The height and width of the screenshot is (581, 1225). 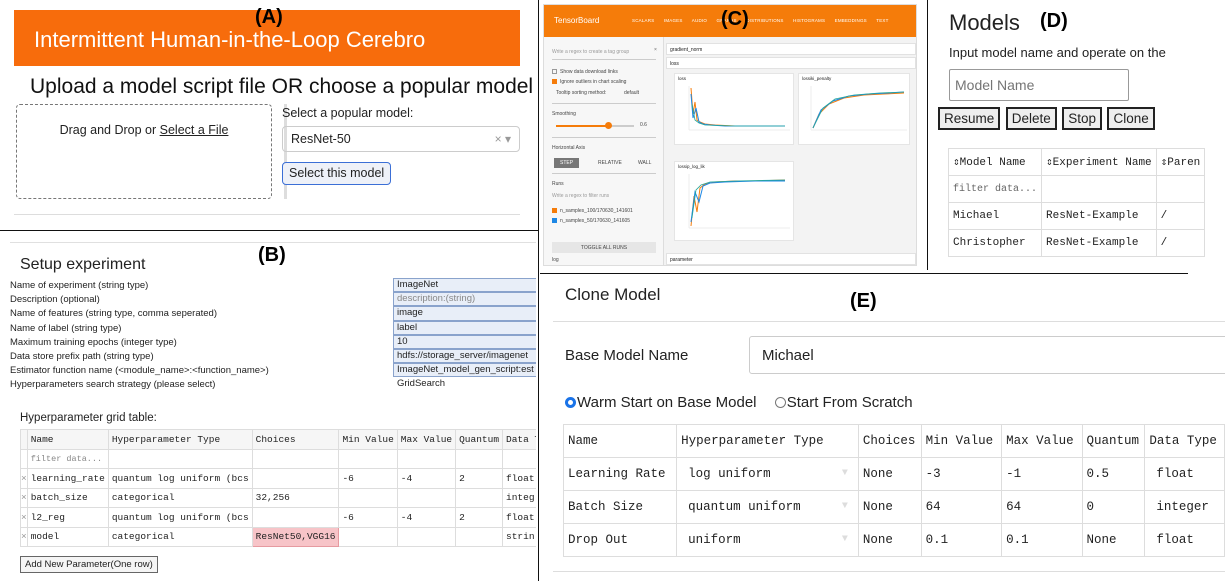 What do you see at coordinates (843, 402) in the screenshot?
I see `scratch-radio: Start From Scratch` at bounding box center [843, 402].